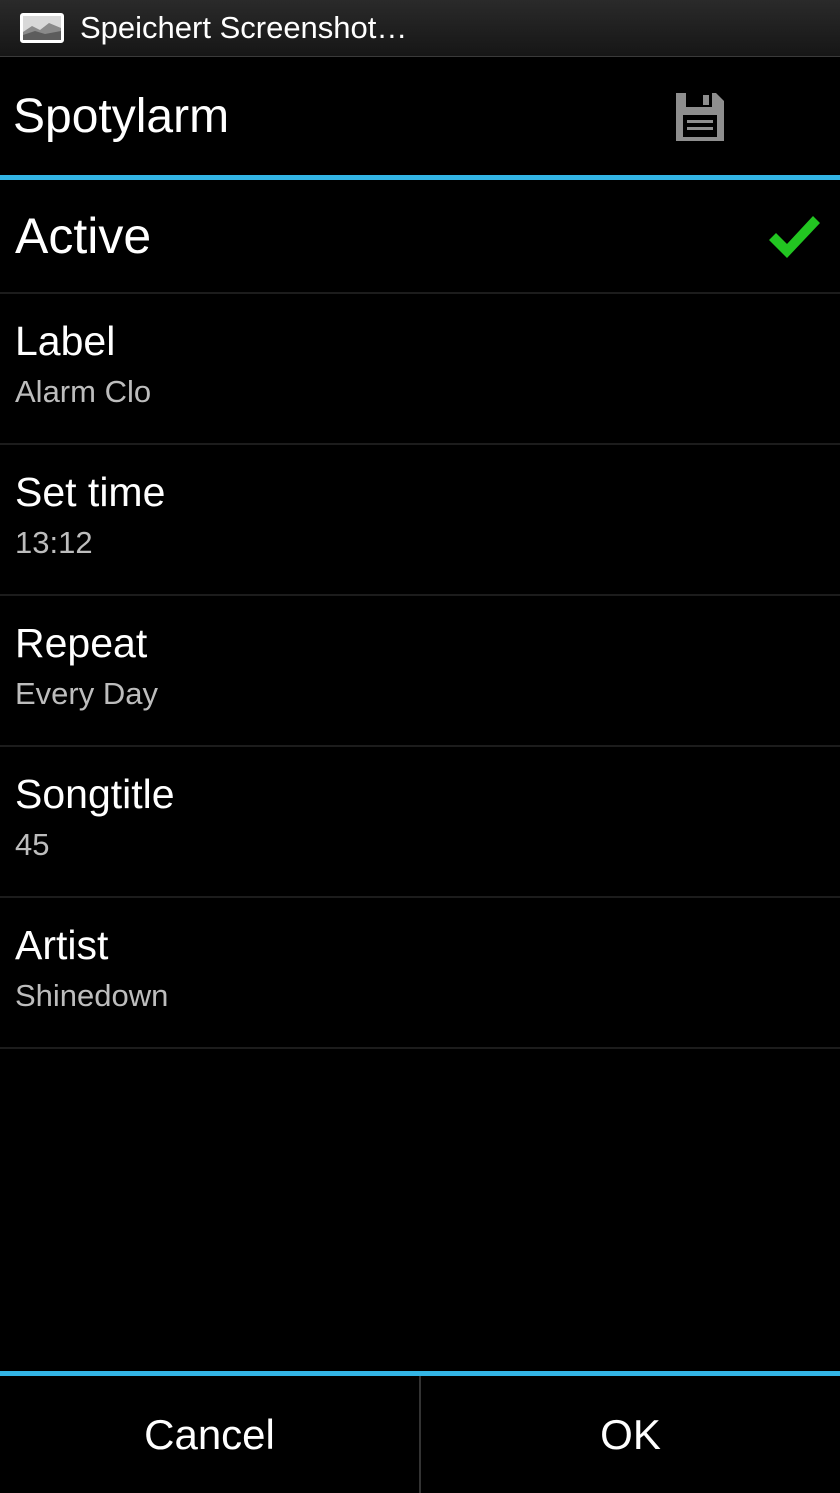 This screenshot has width=840, height=1493. What do you see at coordinates (86, 693) in the screenshot?
I see `repeat-value: Every Day` at bounding box center [86, 693].